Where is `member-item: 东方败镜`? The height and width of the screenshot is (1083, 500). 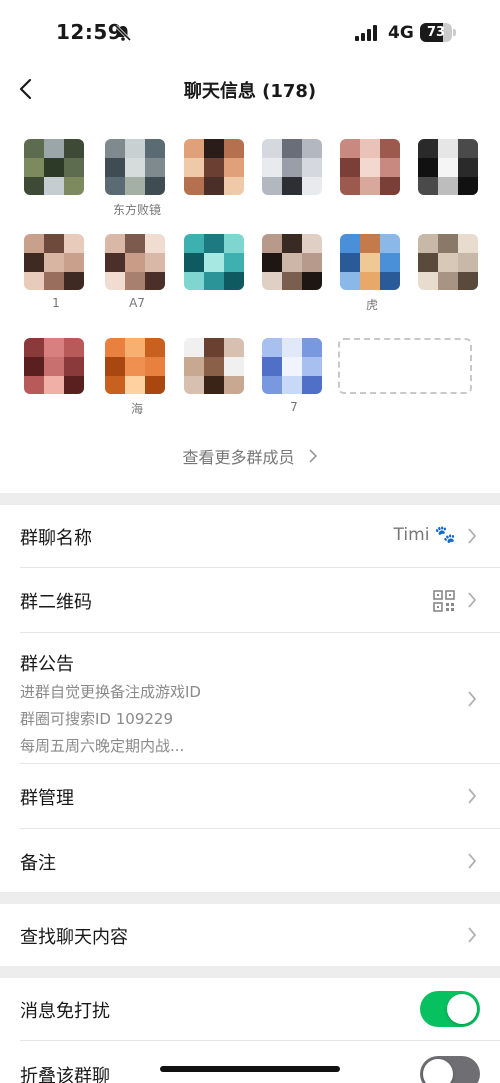 member-item: 东方败镜 is located at coordinates (137, 178).